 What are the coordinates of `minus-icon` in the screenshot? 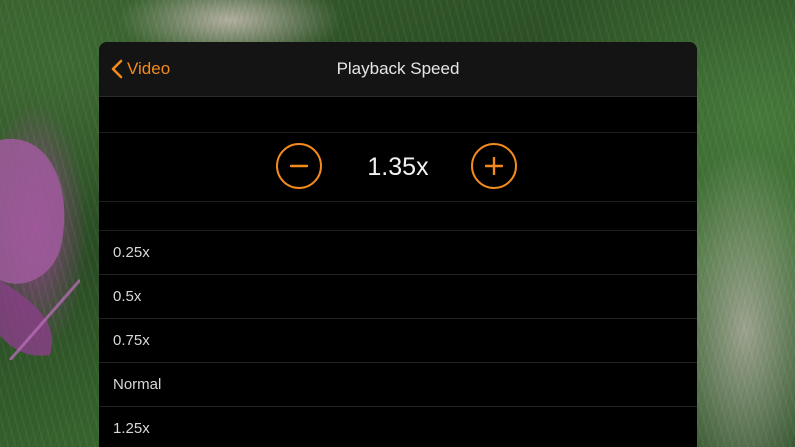 It's located at (299, 166).